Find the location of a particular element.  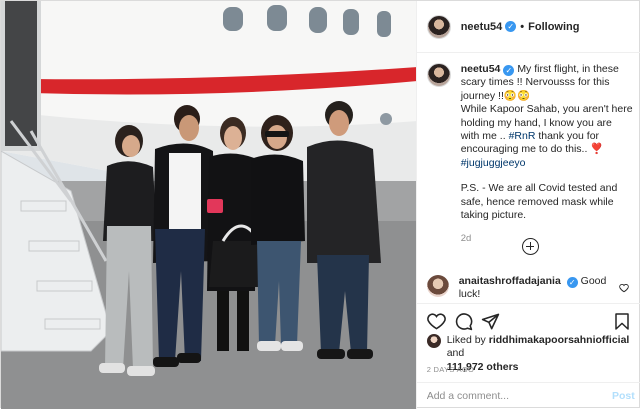

commenter-username: anaitashroffadajania is located at coordinates (510, 281).